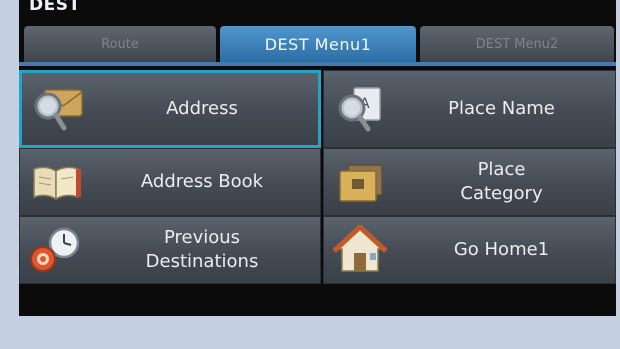 This screenshot has width=620, height=349. I want to click on tab-dest-menu2: DEST Menu2, so click(517, 44).